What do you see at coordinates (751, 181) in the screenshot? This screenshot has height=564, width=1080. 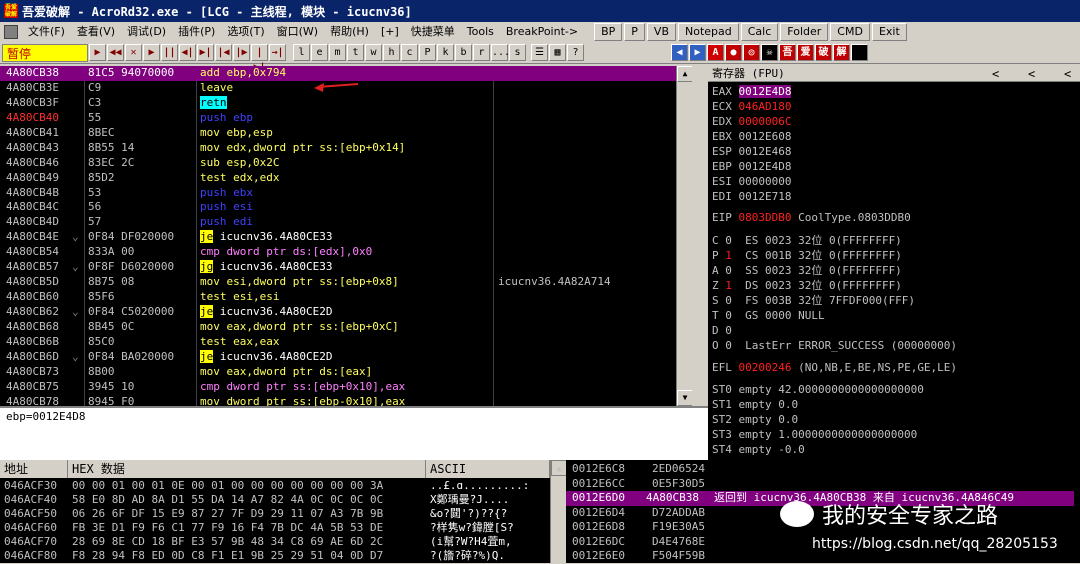 I see `register-line: ESI 00000000` at bounding box center [751, 181].